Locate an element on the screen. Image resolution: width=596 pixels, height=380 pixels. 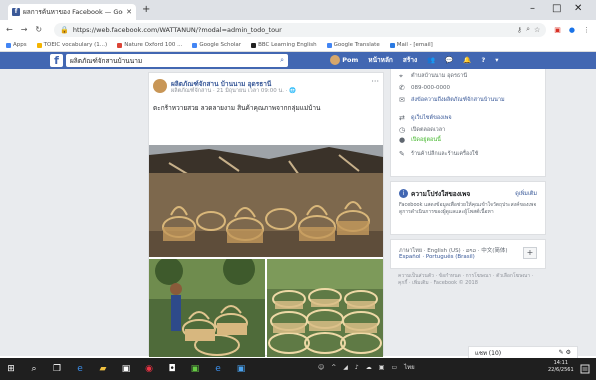
forward-icon: → is located at coordinates (24, 29).